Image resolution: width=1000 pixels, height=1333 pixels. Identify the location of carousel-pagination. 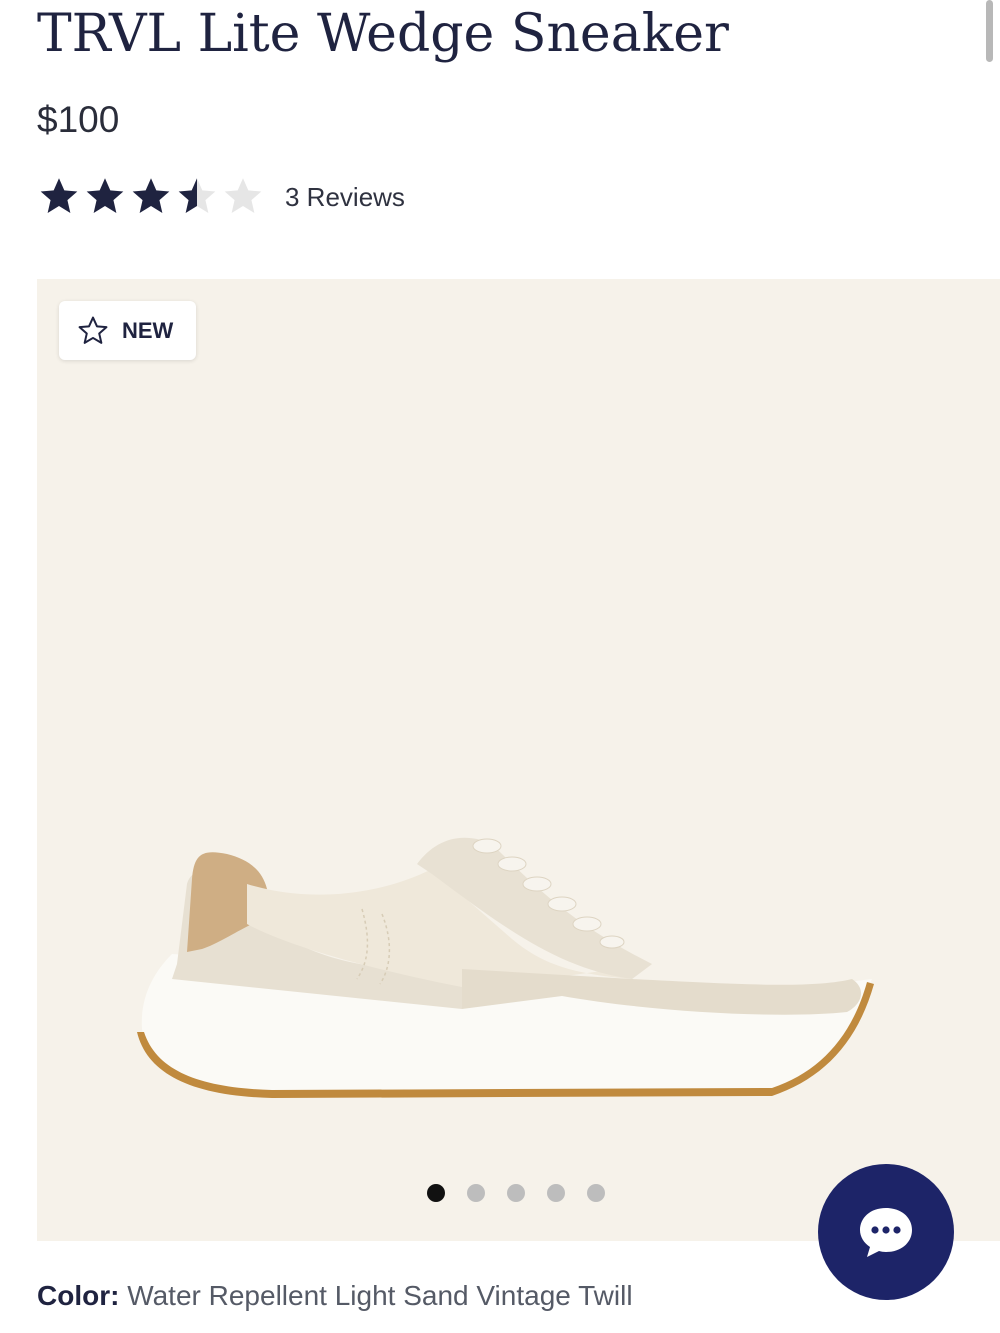
(527, 1193).